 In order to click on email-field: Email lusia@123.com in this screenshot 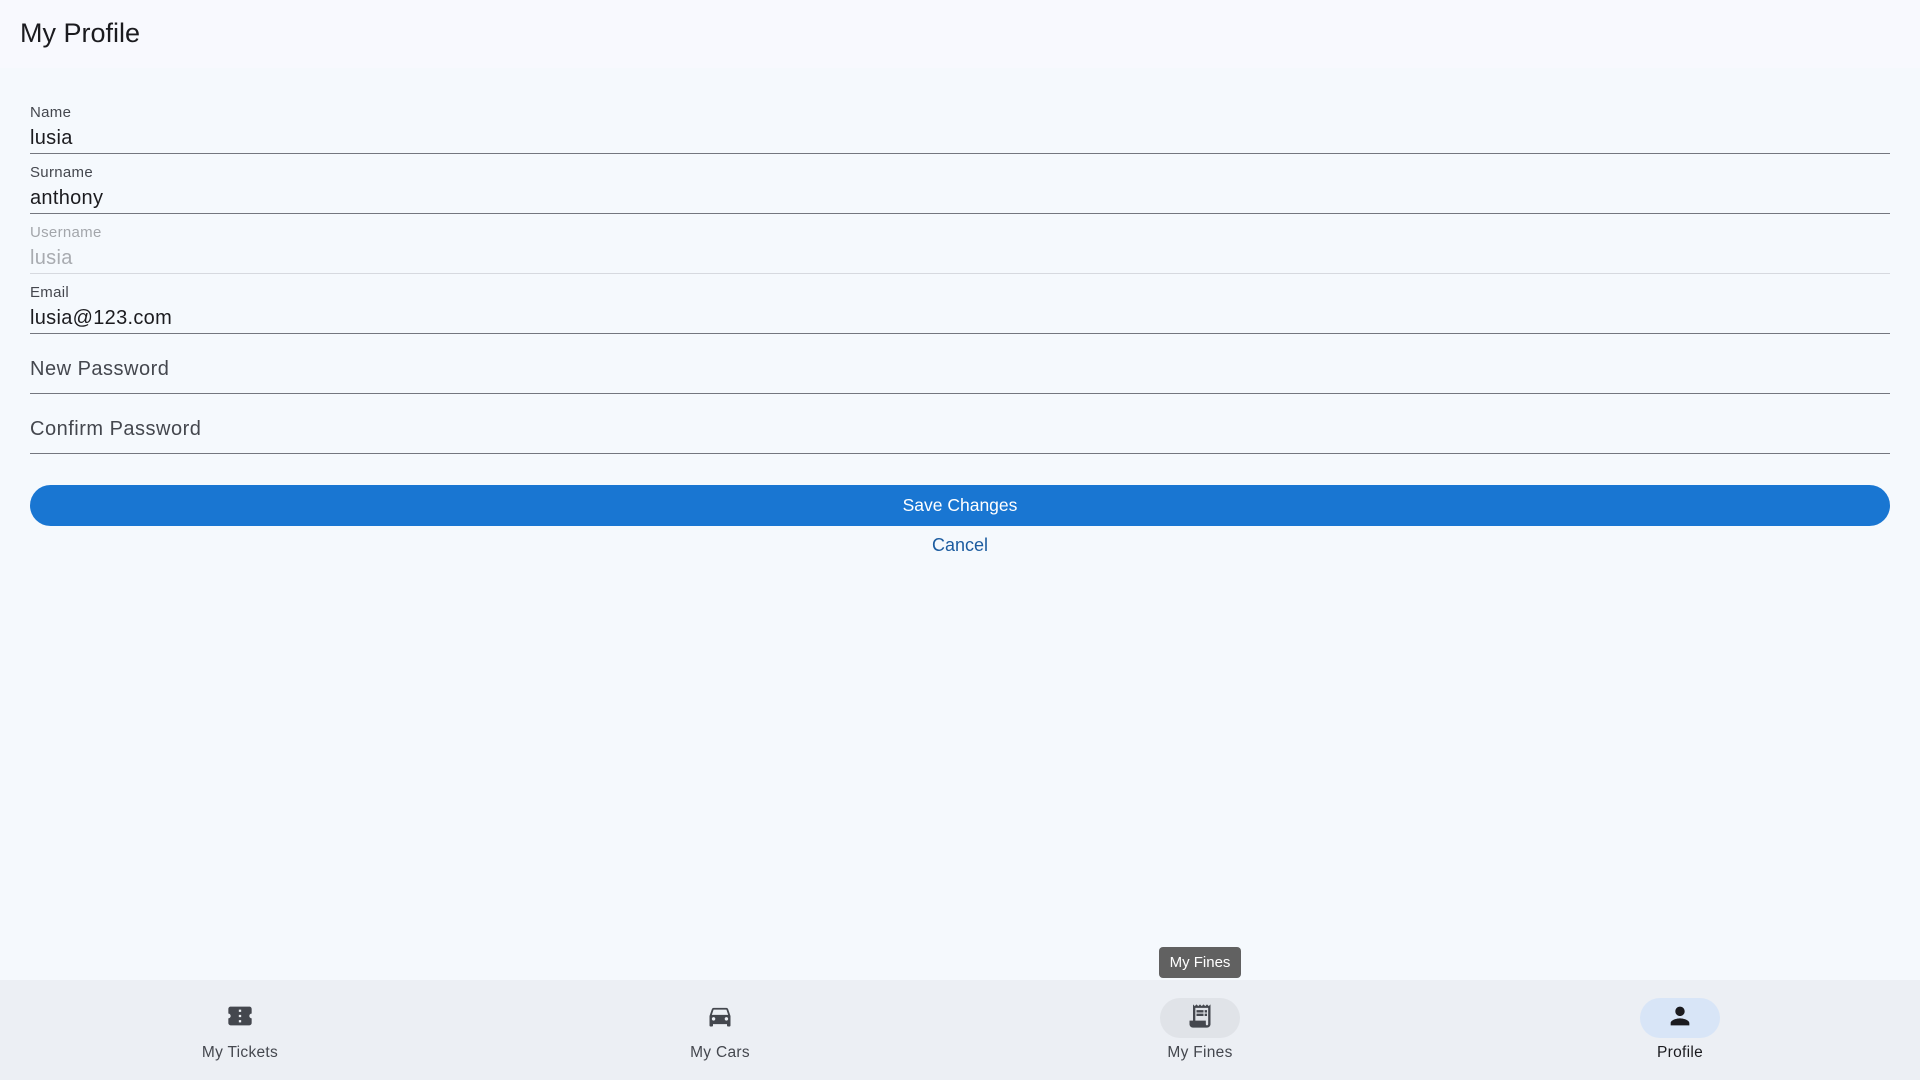, I will do `click(960, 304)`.